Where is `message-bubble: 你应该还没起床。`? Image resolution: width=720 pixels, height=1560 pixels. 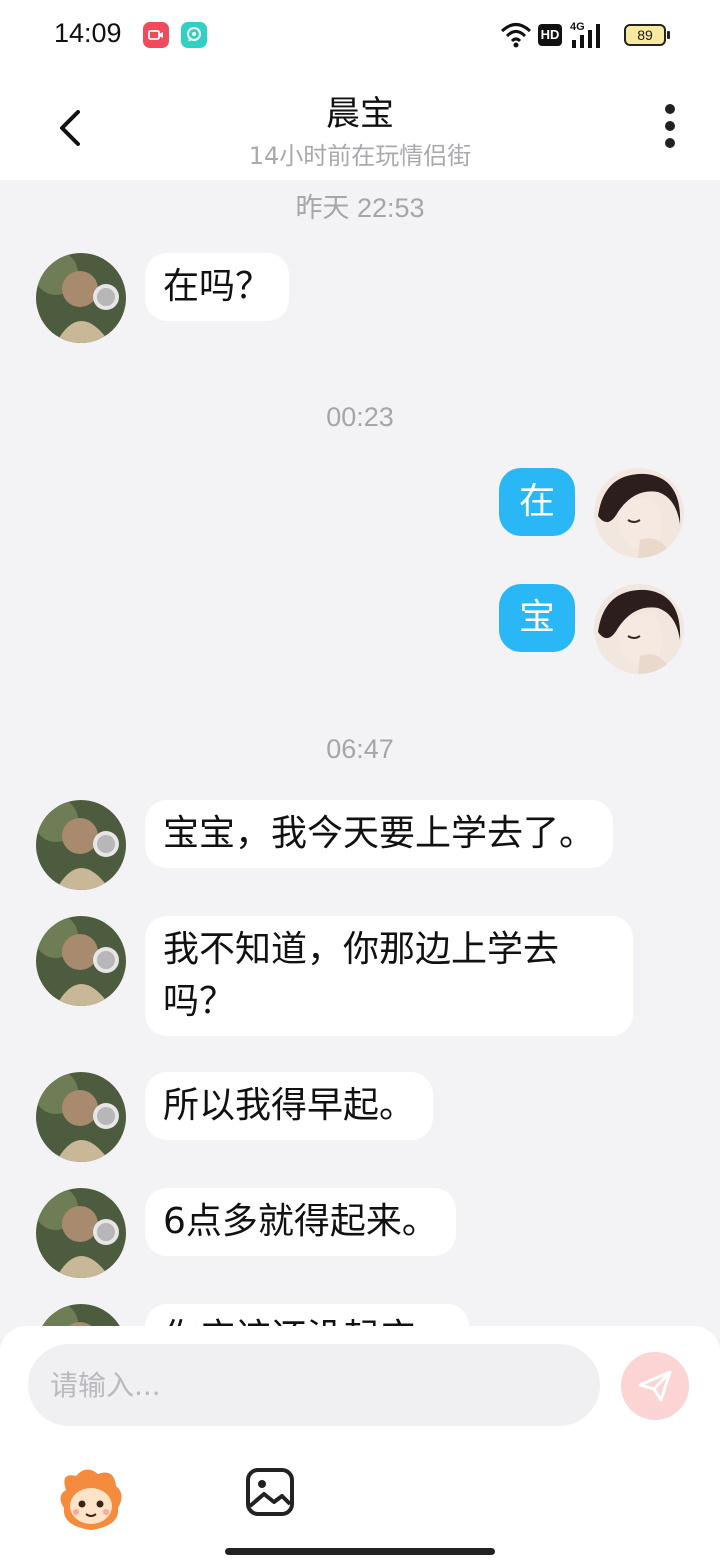
message-bubble: 你应该还没起床。 is located at coordinates (307, 1315).